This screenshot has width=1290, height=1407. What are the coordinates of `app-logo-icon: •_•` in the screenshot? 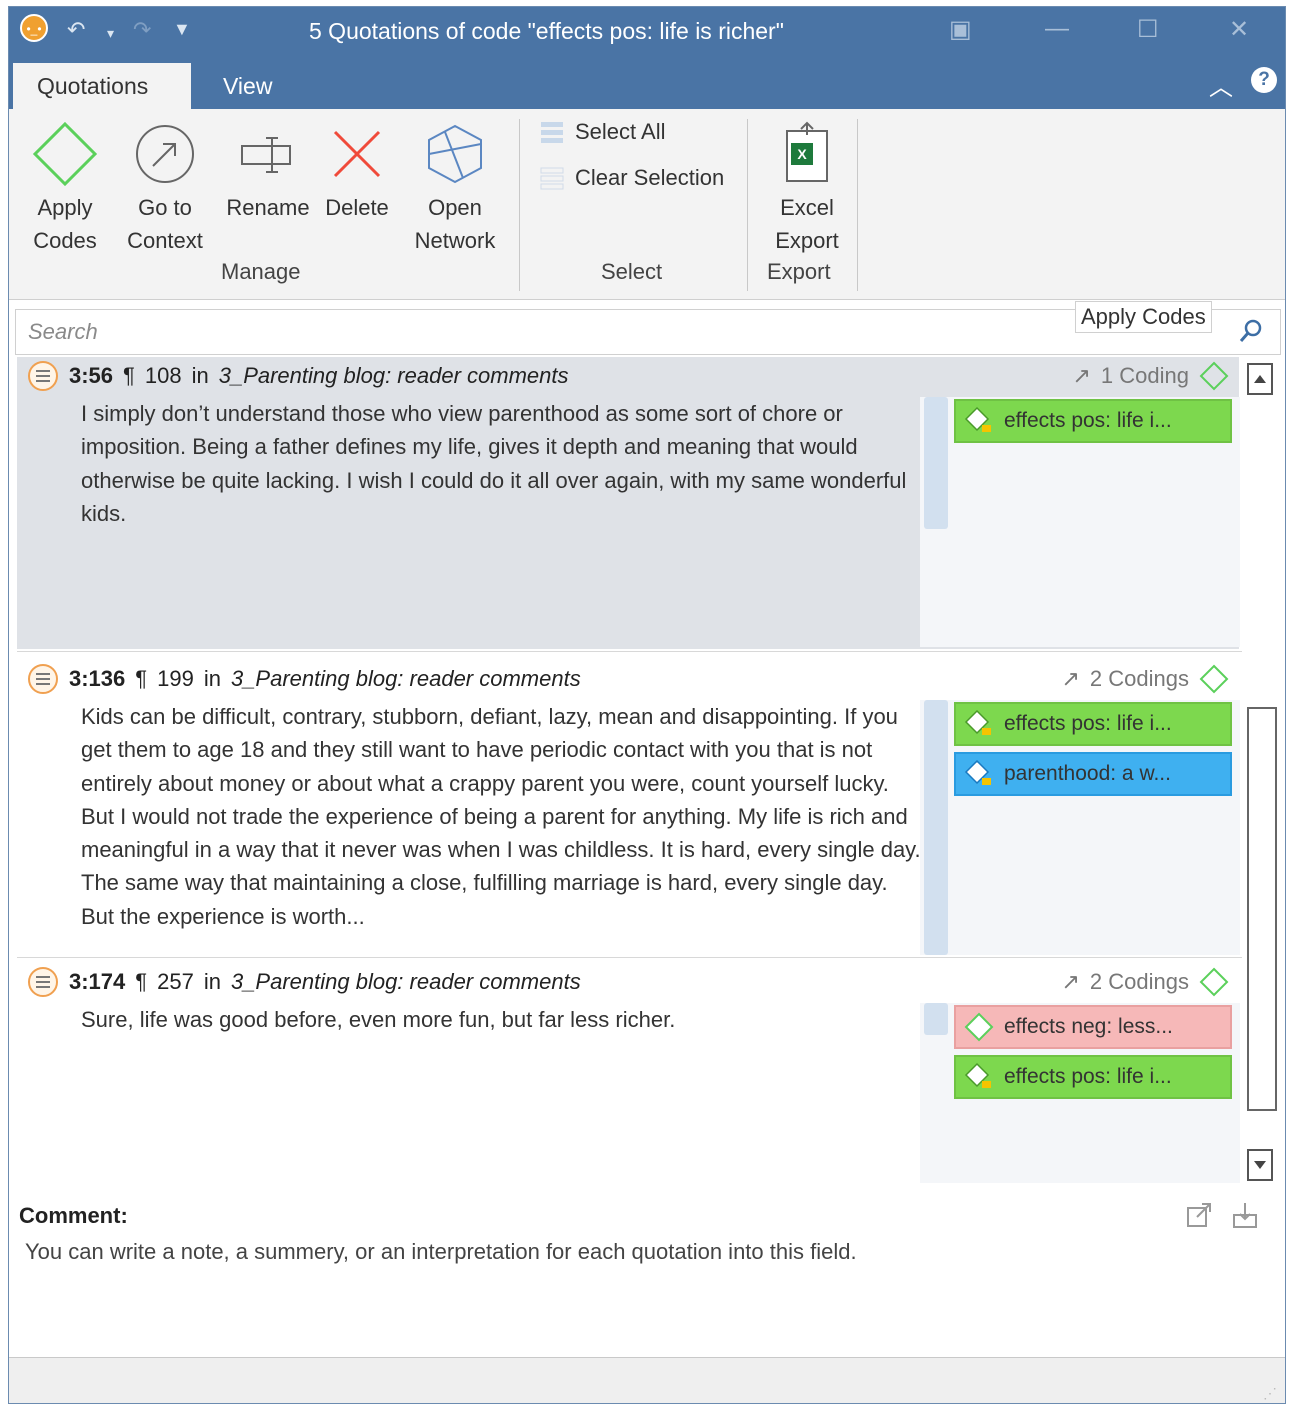 It's located at (34, 31).